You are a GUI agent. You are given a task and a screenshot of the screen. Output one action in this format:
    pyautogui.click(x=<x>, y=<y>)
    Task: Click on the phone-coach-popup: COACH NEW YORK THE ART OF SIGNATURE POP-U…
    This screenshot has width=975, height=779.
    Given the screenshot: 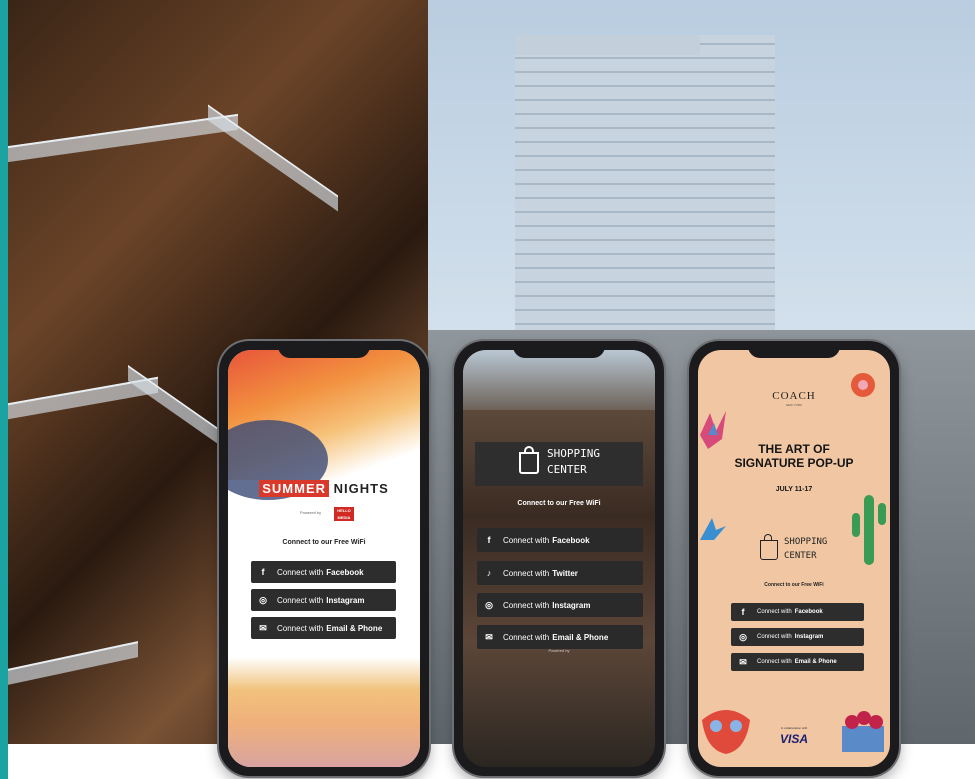 What is the action you would take?
    pyautogui.click(x=794, y=558)
    